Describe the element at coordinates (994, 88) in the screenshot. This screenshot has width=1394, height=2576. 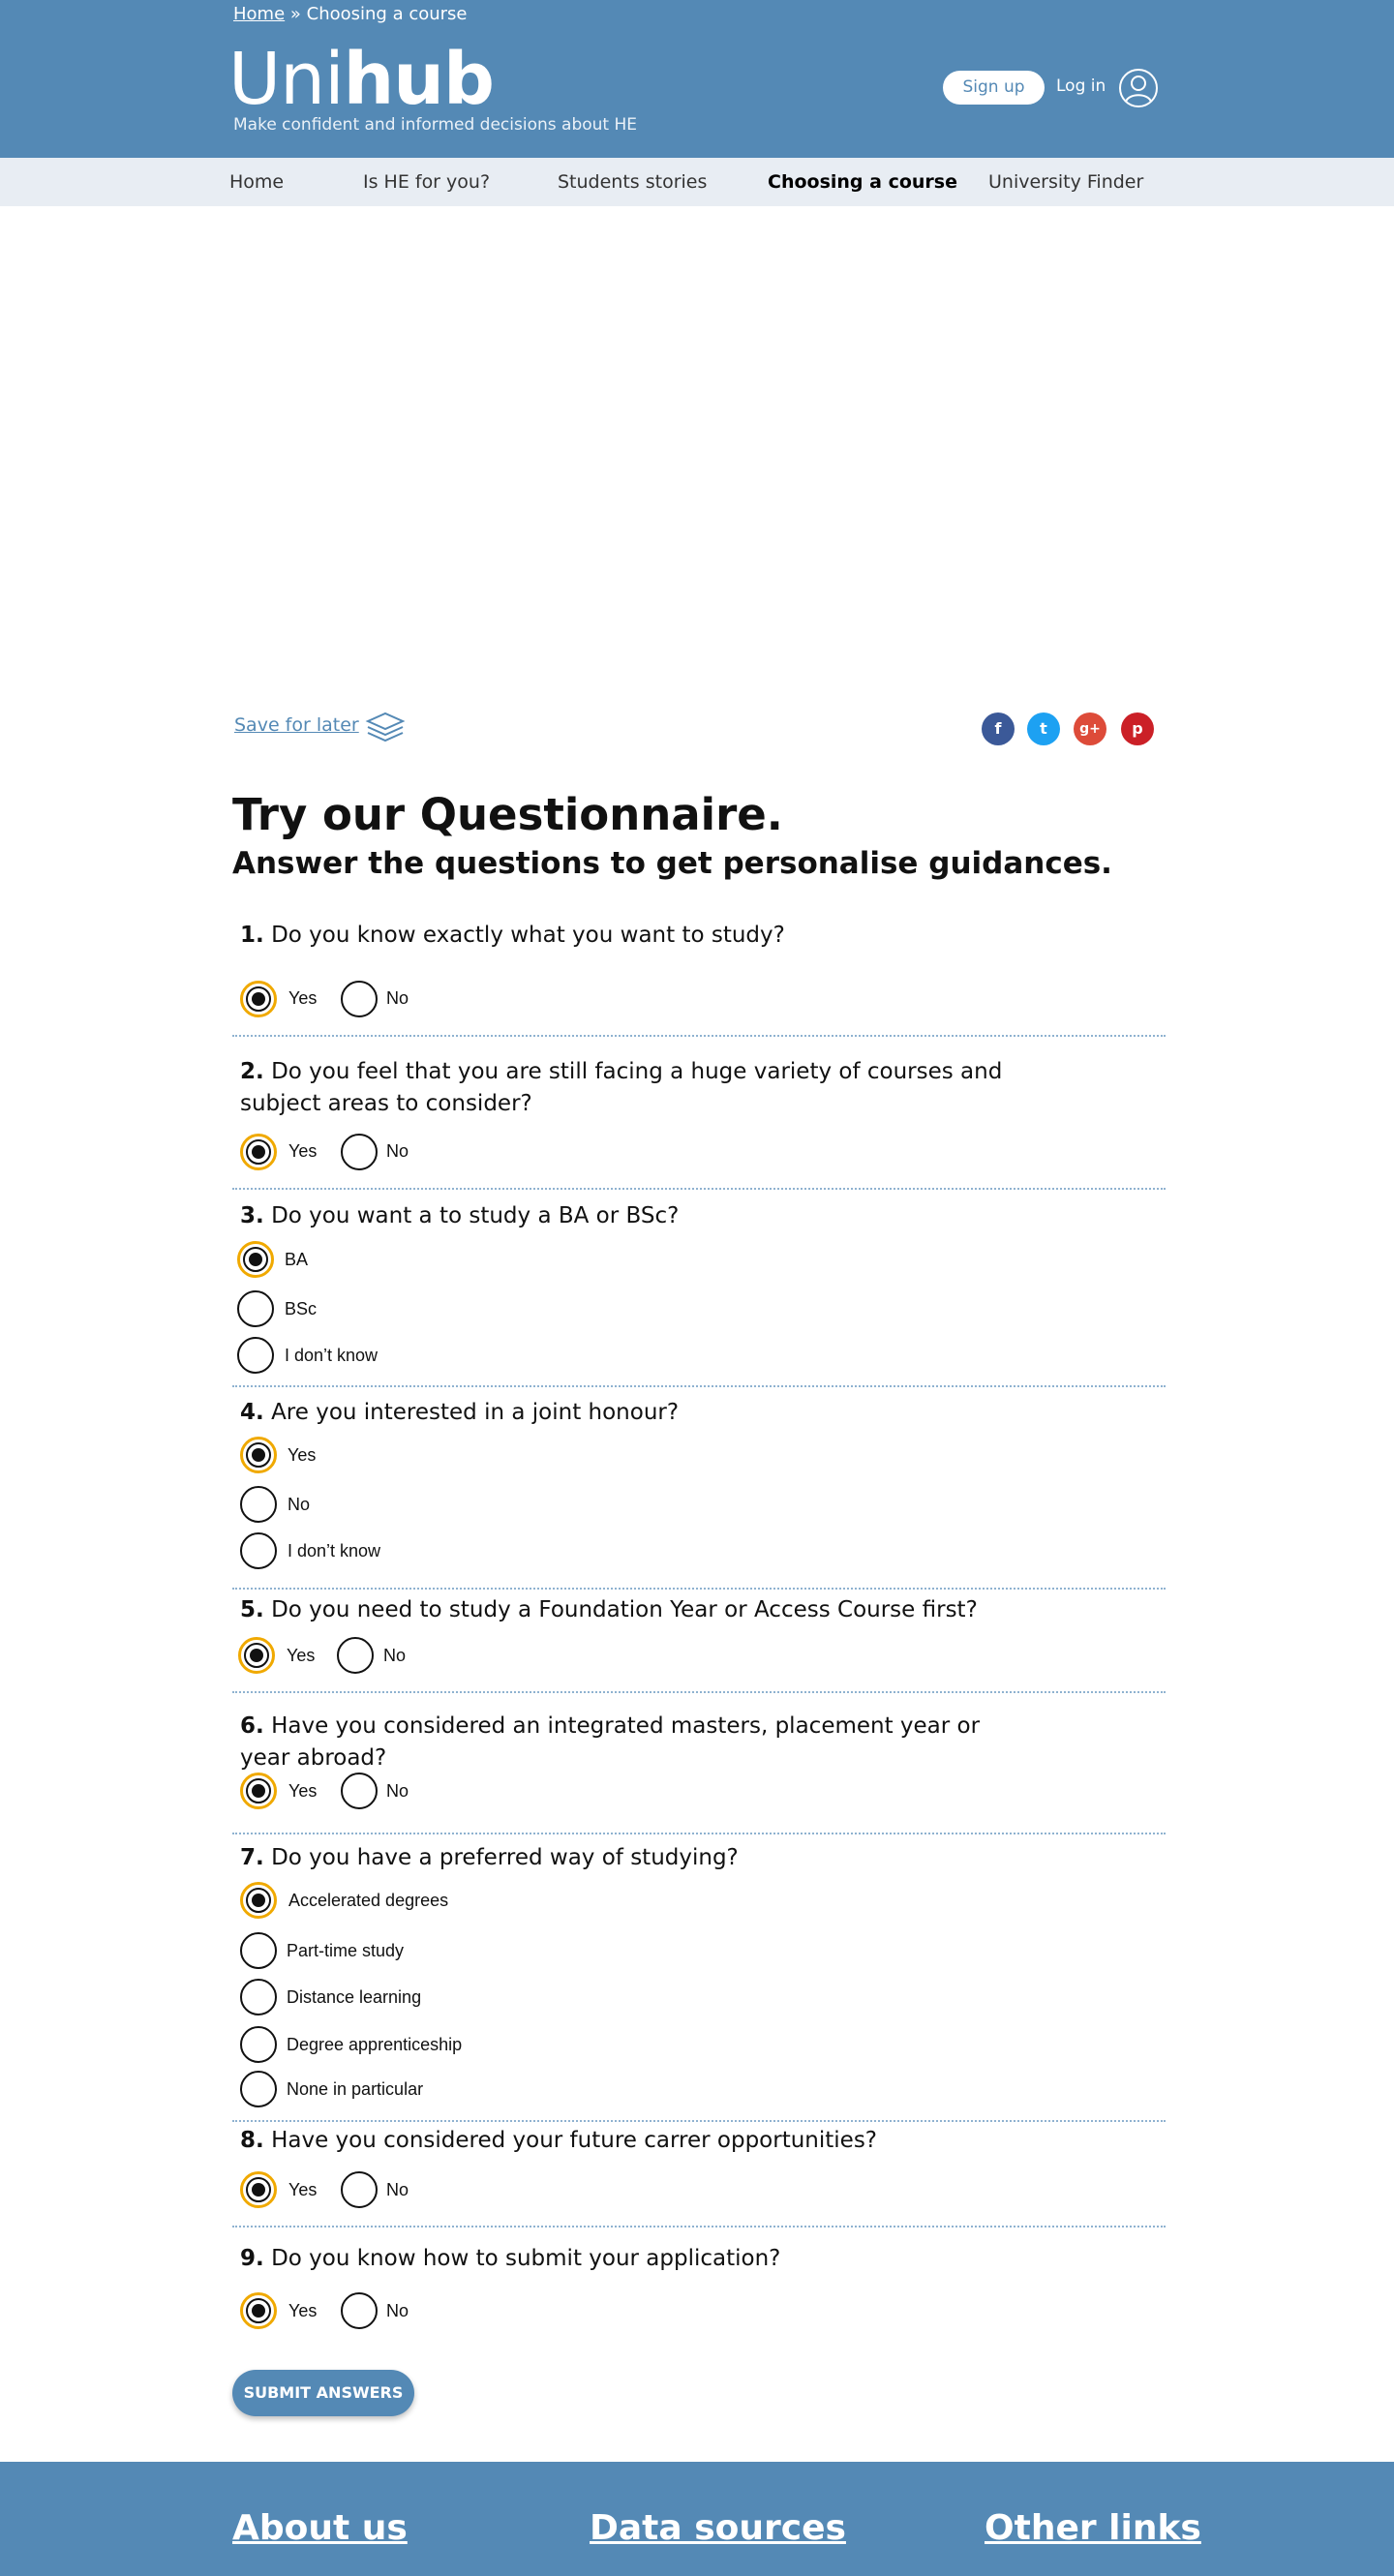
I see `signup-button: Sign up` at that location.